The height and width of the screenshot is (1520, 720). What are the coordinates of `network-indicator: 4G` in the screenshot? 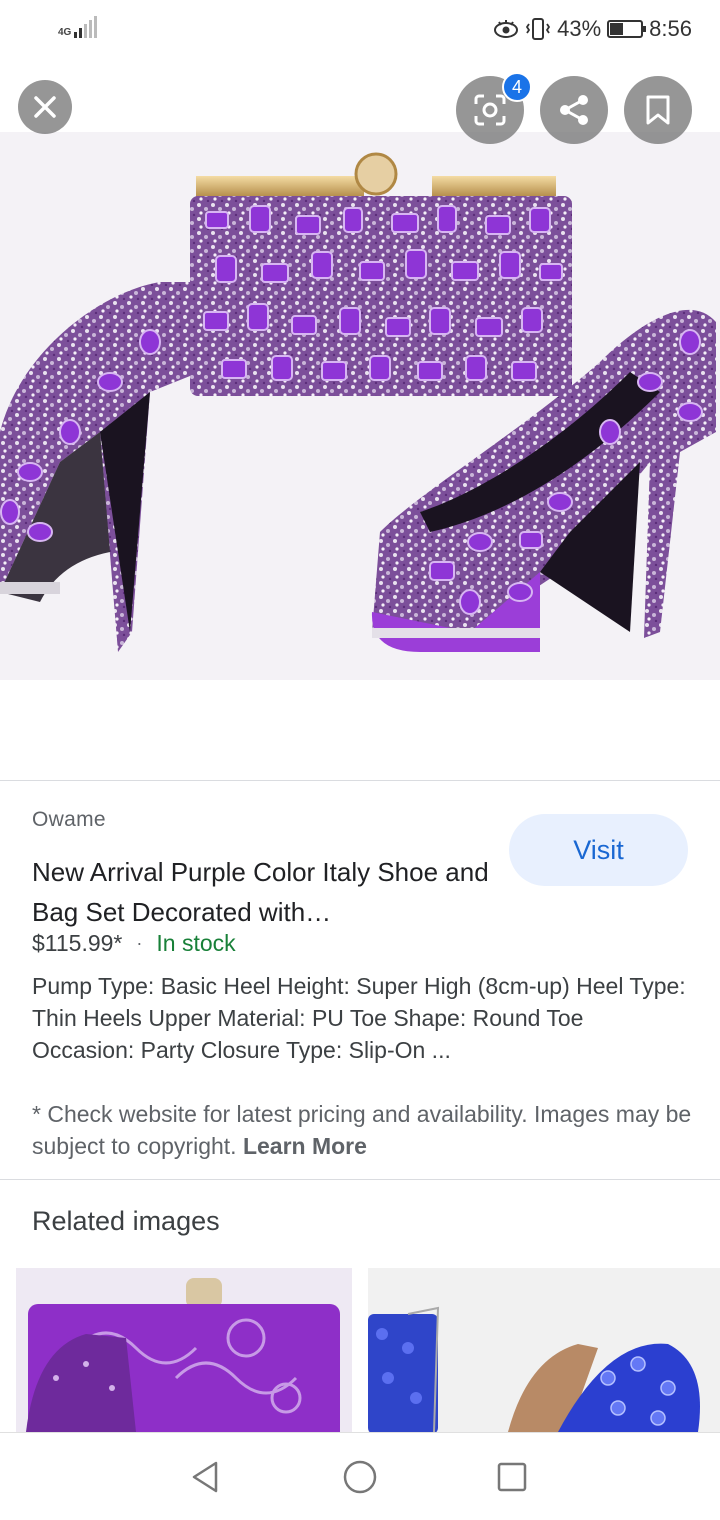 It's located at (78, 27).